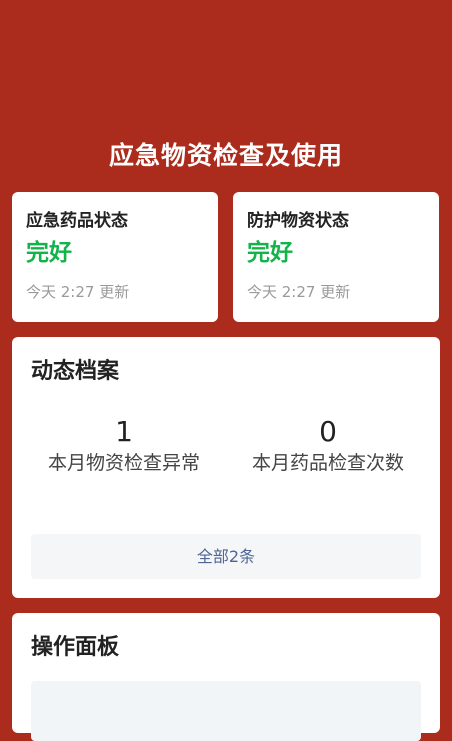 The image size is (452, 741). I want to click on medicine-check-stat: 0 本月药品检查次数, so click(328, 445).